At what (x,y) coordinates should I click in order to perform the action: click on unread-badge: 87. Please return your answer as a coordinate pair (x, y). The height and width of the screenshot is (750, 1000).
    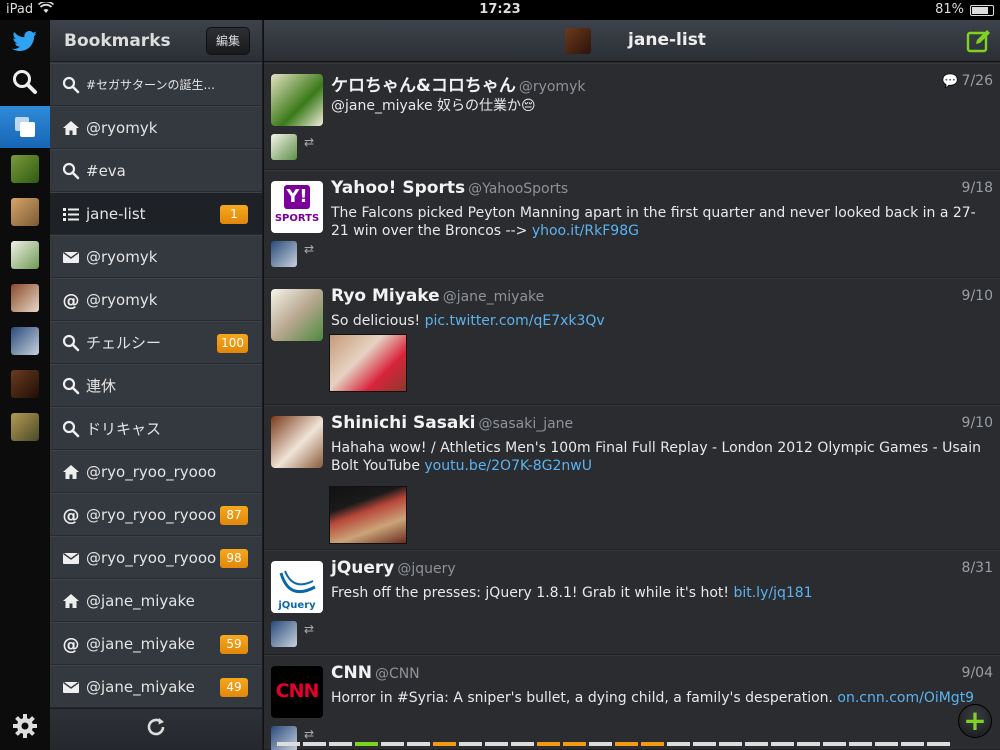
    Looking at the image, I should click on (234, 515).